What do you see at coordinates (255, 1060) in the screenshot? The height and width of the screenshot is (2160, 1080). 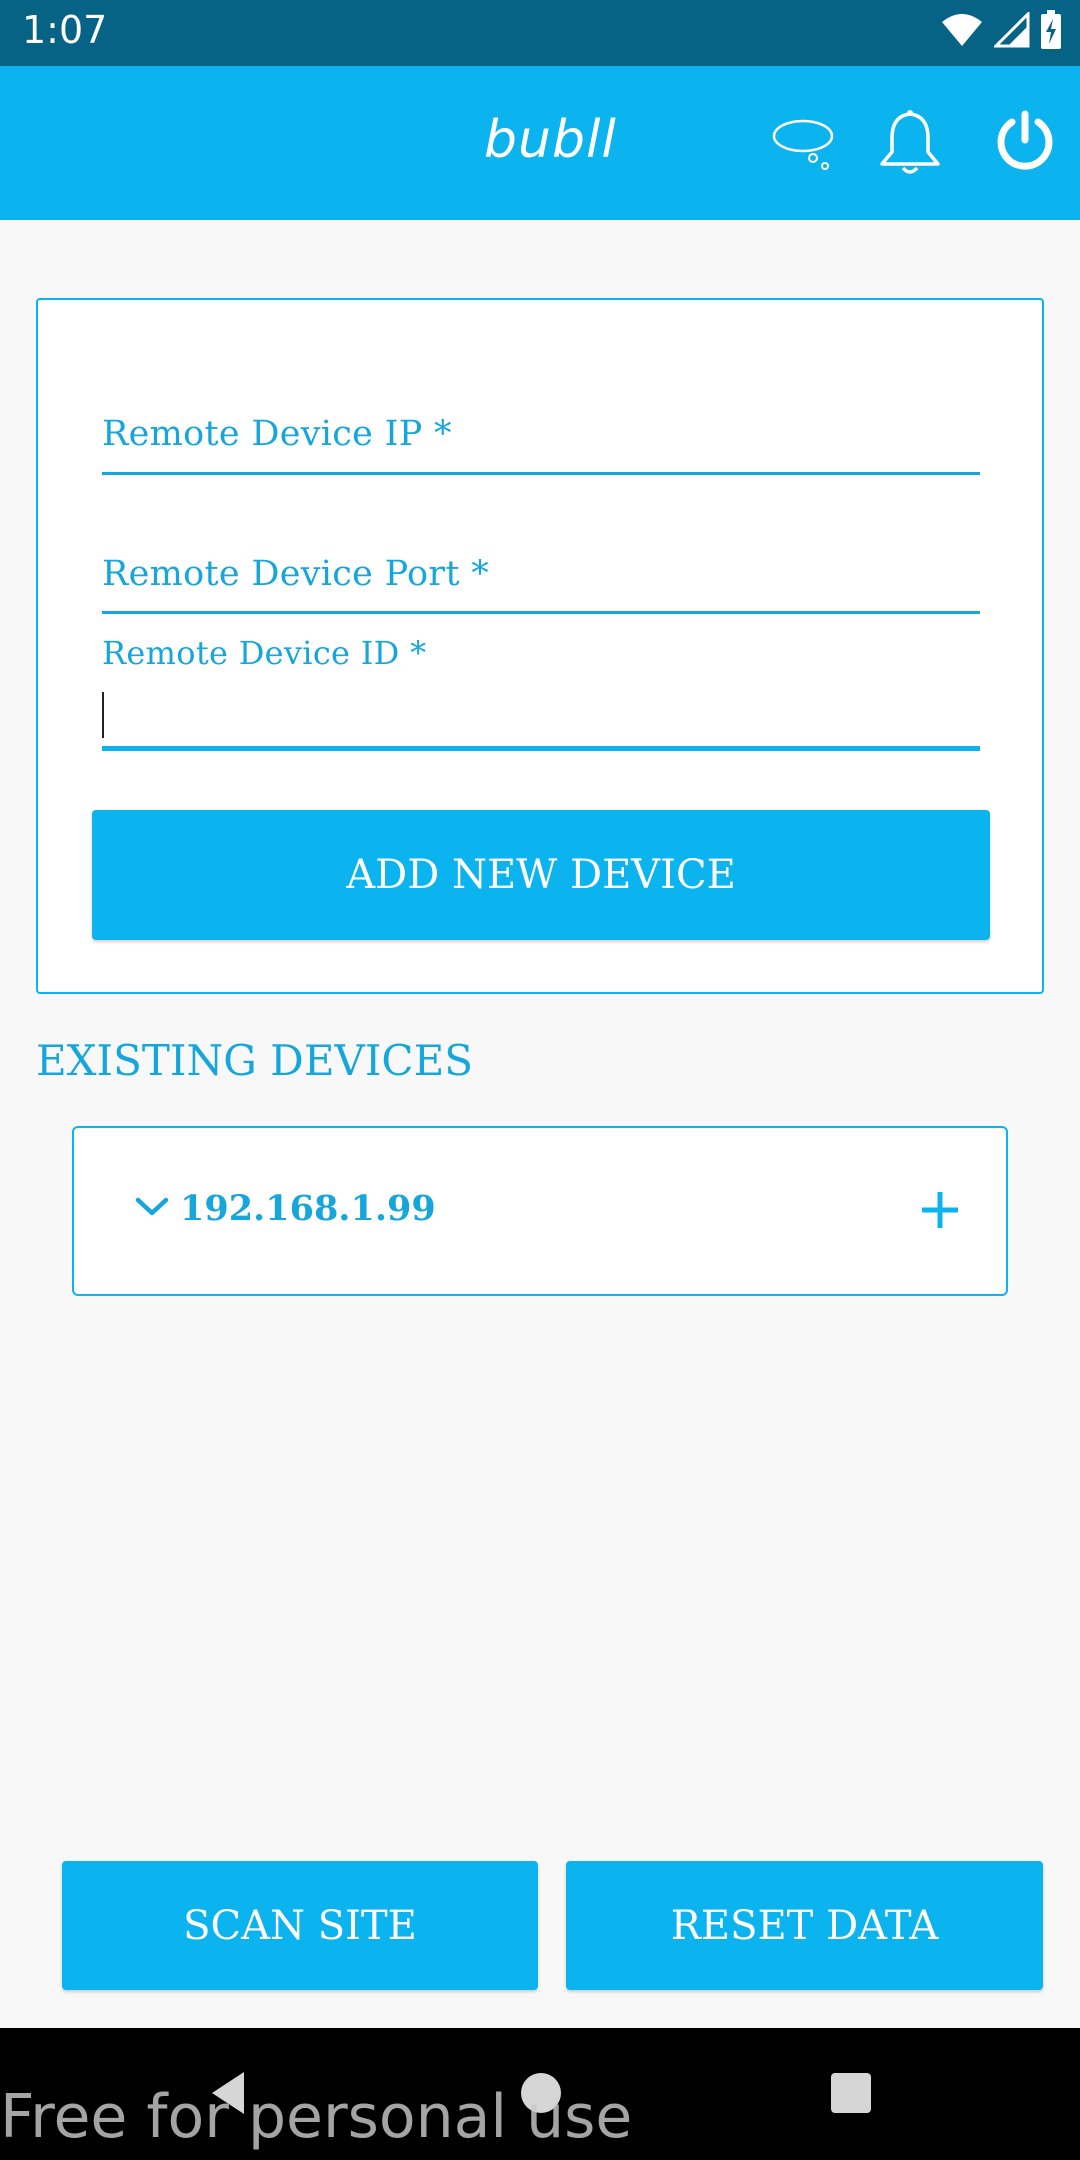 I see `existing-devices-title: EXISTING DEVICES` at bounding box center [255, 1060].